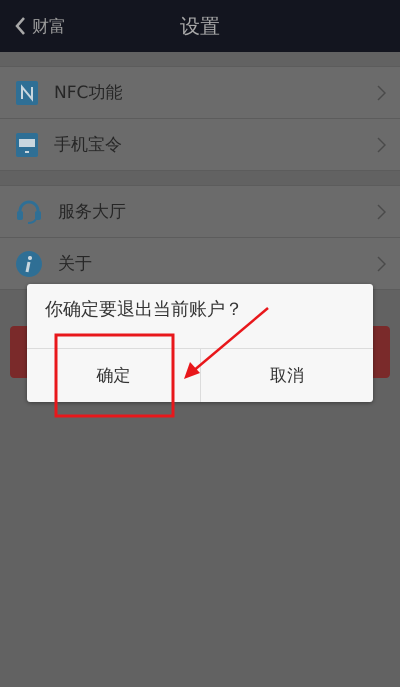 This screenshot has width=400, height=687. Describe the element at coordinates (200, 92) in the screenshot. I see `settings-item: NFC功能` at that location.